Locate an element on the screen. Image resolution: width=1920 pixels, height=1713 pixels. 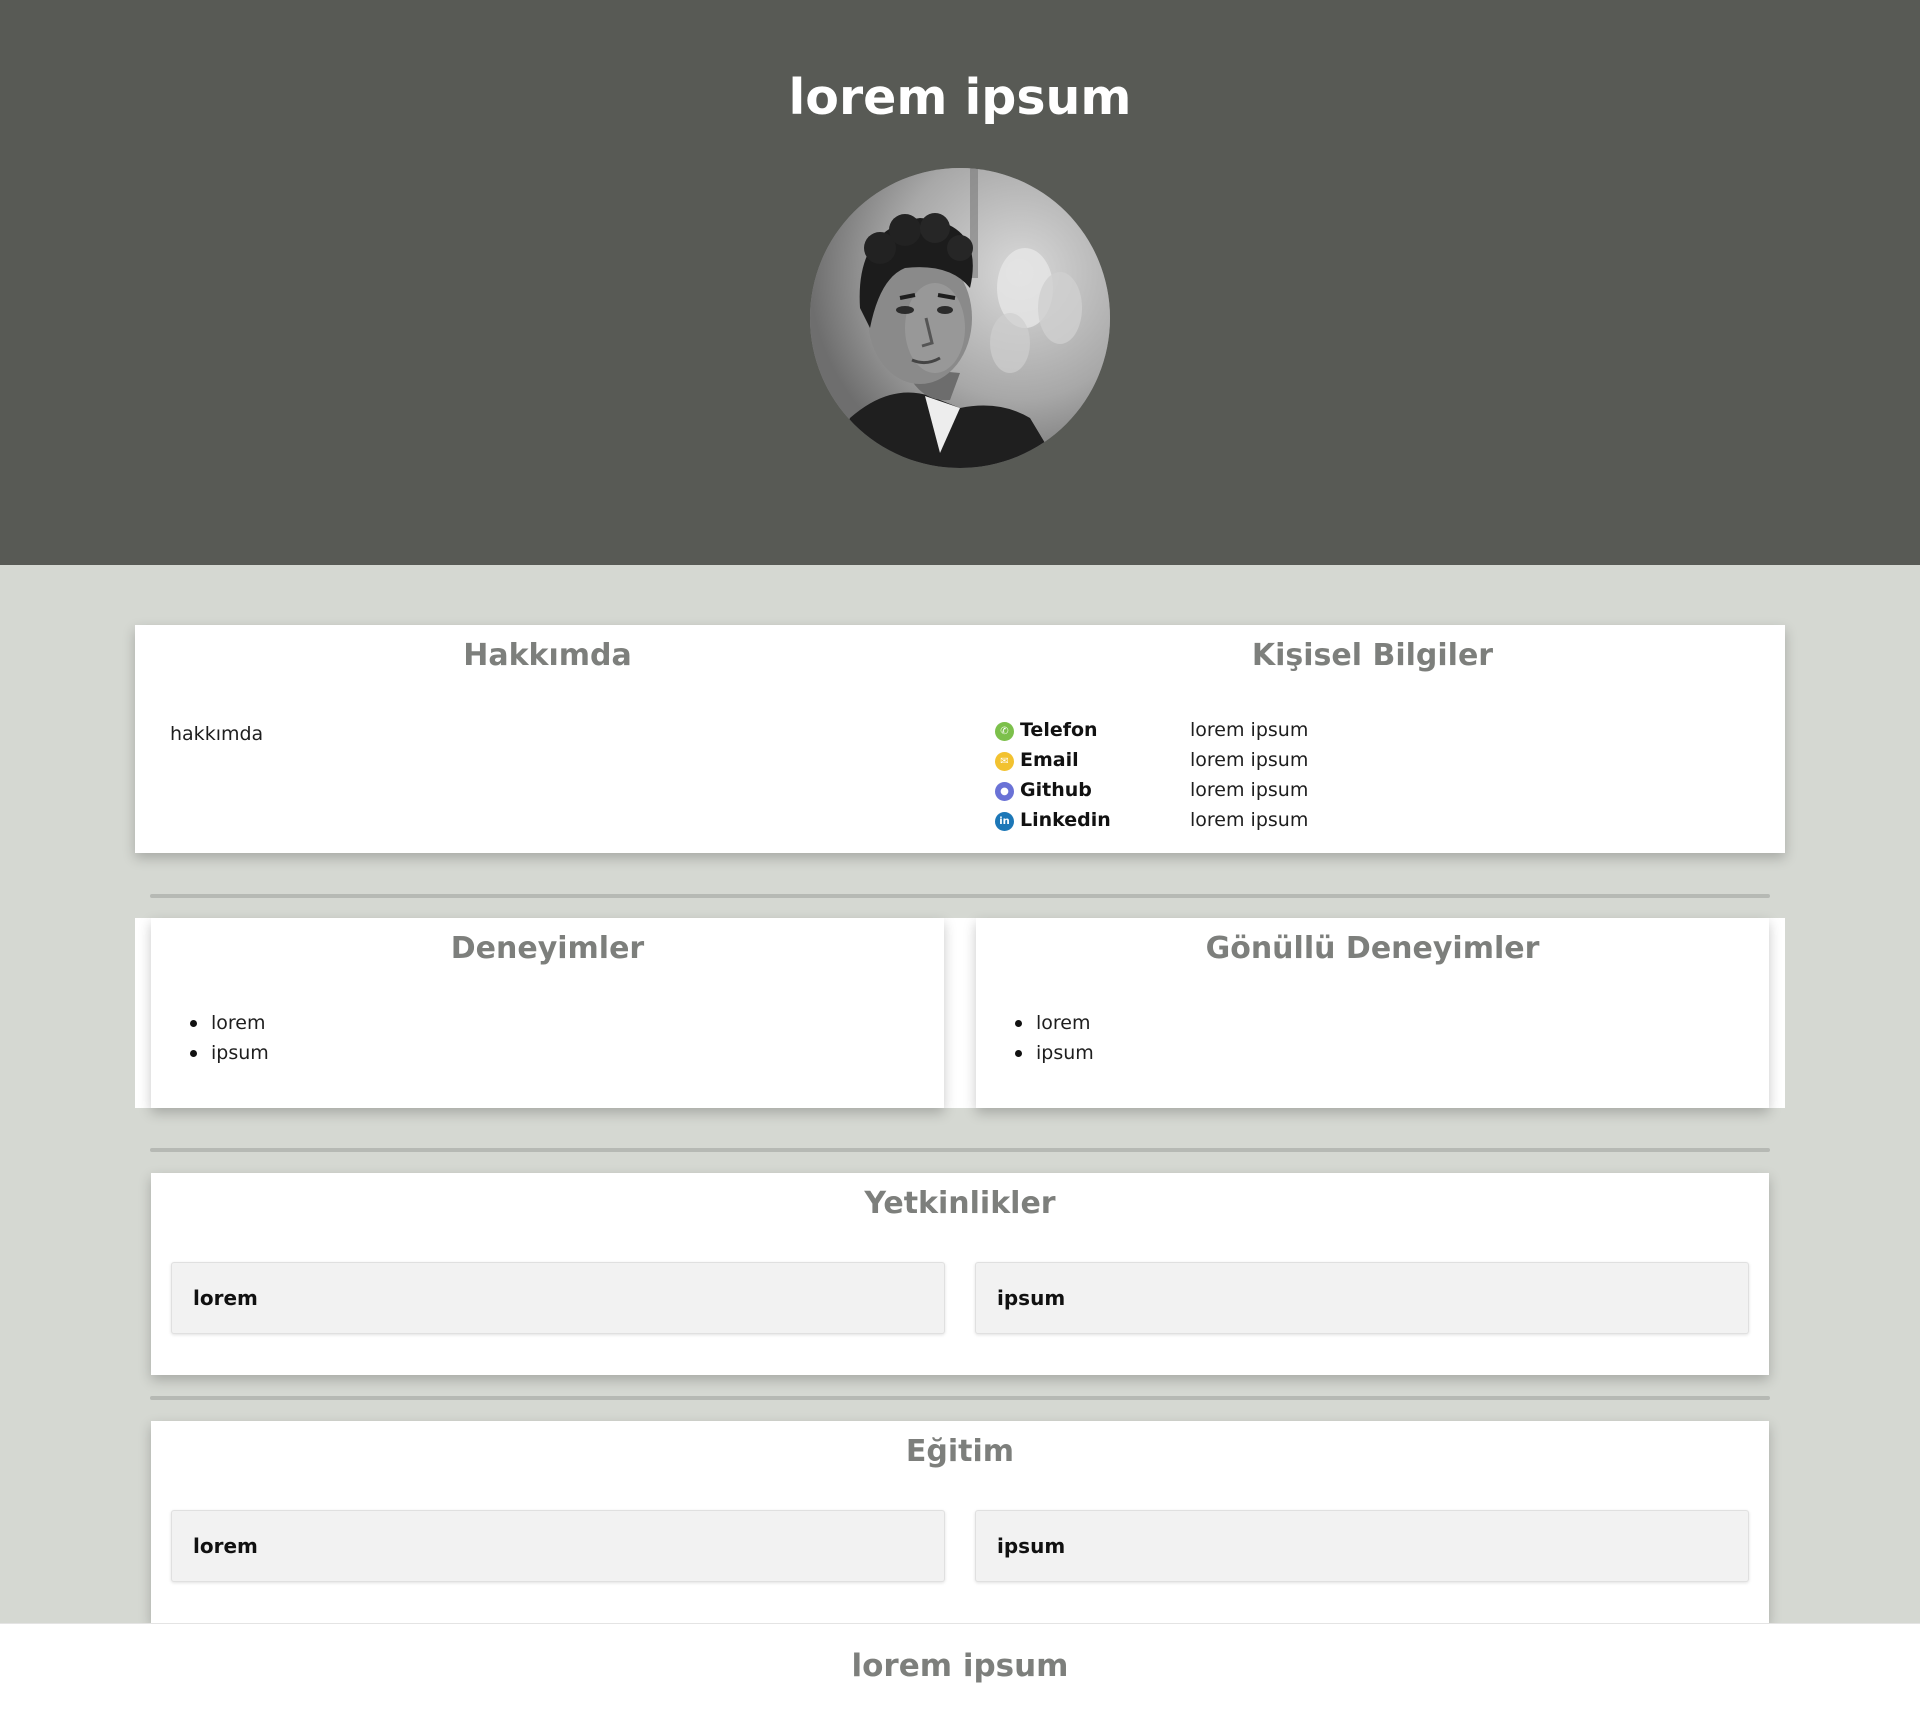
footer-text: lorem ipsum is located at coordinates (960, 1666).